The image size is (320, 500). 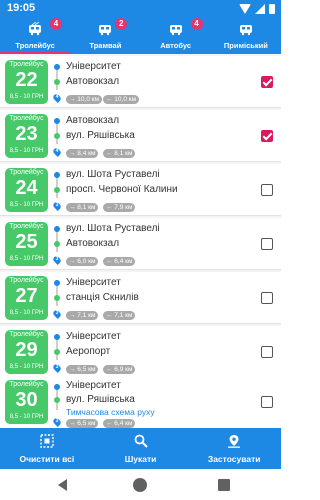 I want to click on system-nav-bar, so click(x=140, y=484).